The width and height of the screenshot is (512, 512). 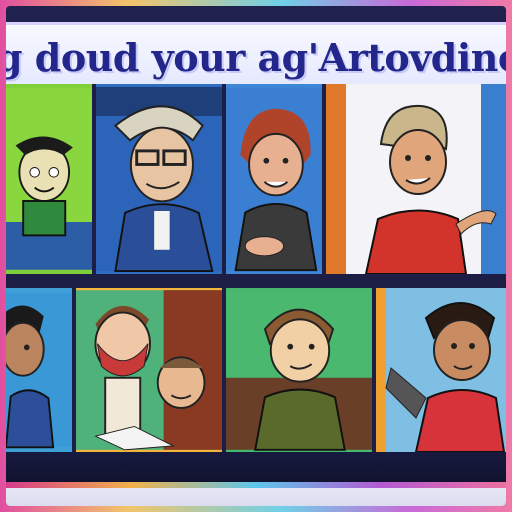 I want to click on panel-girl-red-shirt, so click(x=441, y=370).